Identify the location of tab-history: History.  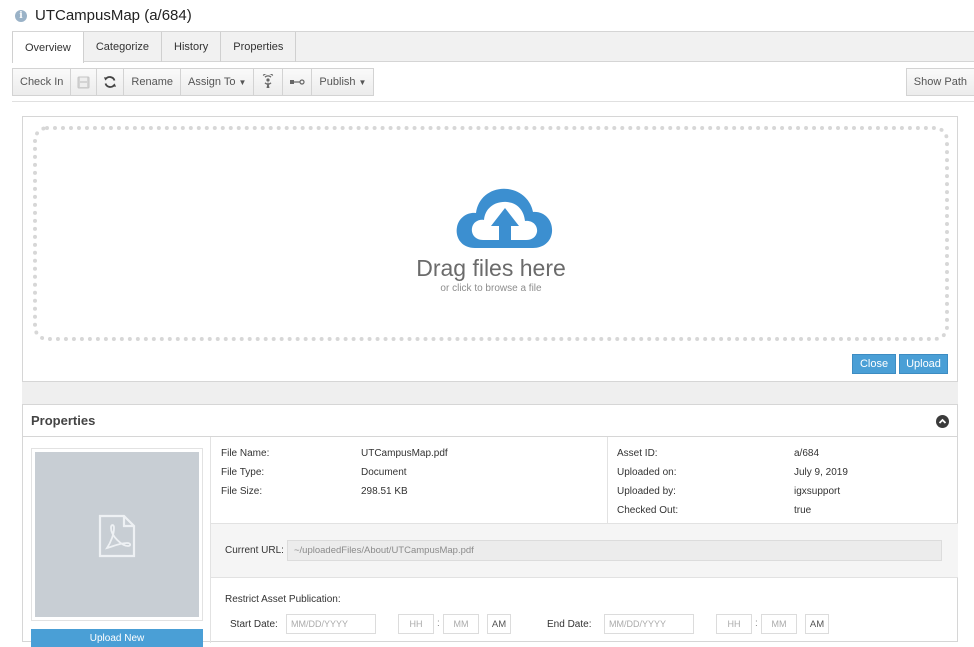
(192, 47).